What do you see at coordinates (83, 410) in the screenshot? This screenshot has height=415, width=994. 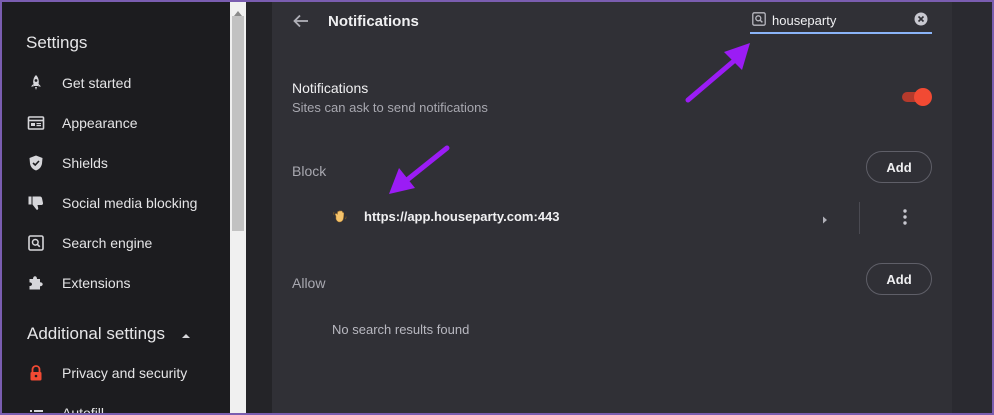 I see `sidebar-item-label: Autofill` at bounding box center [83, 410].